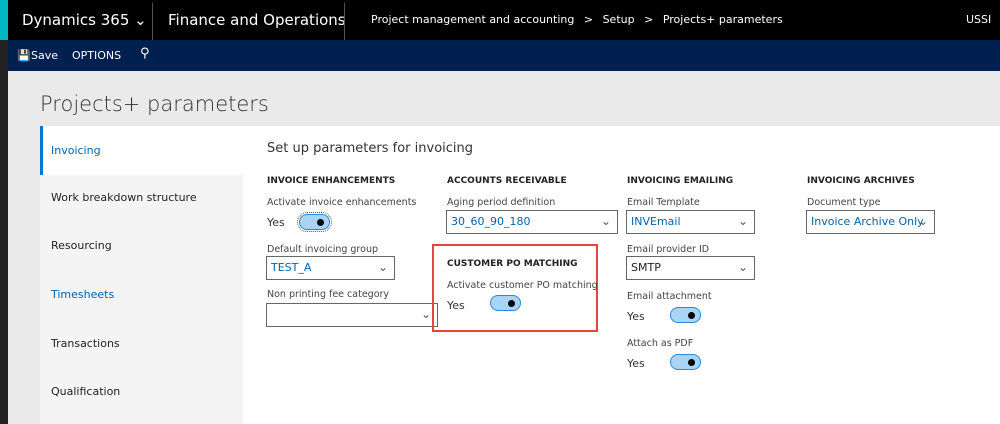 The height and width of the screenshot is (424, 1000). What do you see at coordinates (690, 222) in the screenshot?
I see `email-template-select: INVEmail ⌄` at bounding box center [690, 222].